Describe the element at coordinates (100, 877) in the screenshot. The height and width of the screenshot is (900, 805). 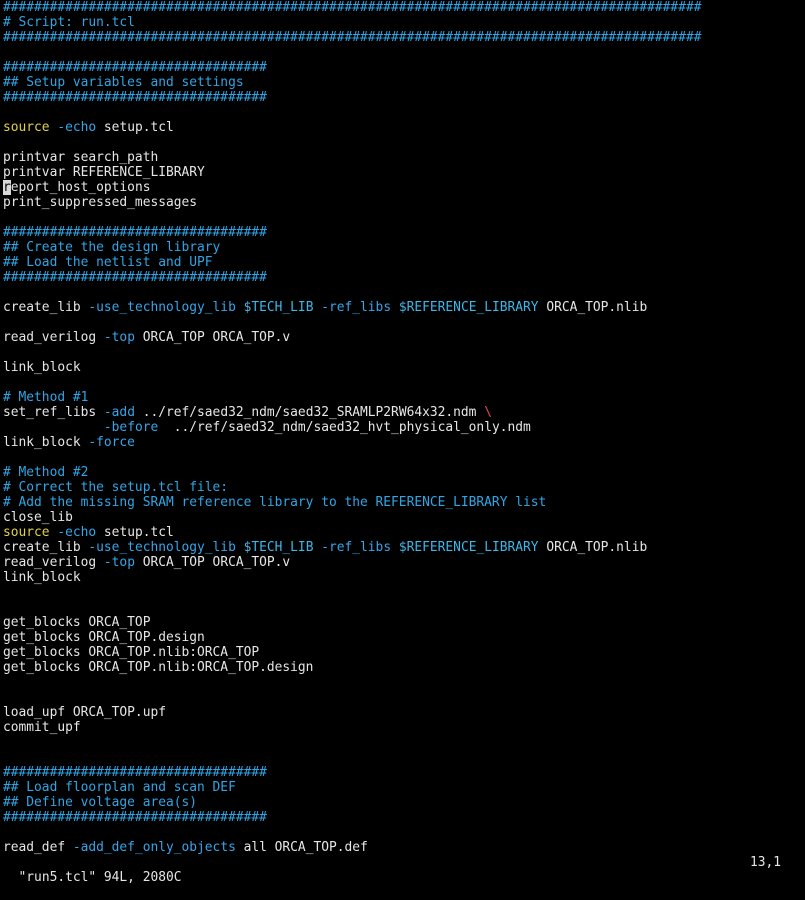
I see `status-file-info: "run5.tcl" 94L, 2080C` at that location.